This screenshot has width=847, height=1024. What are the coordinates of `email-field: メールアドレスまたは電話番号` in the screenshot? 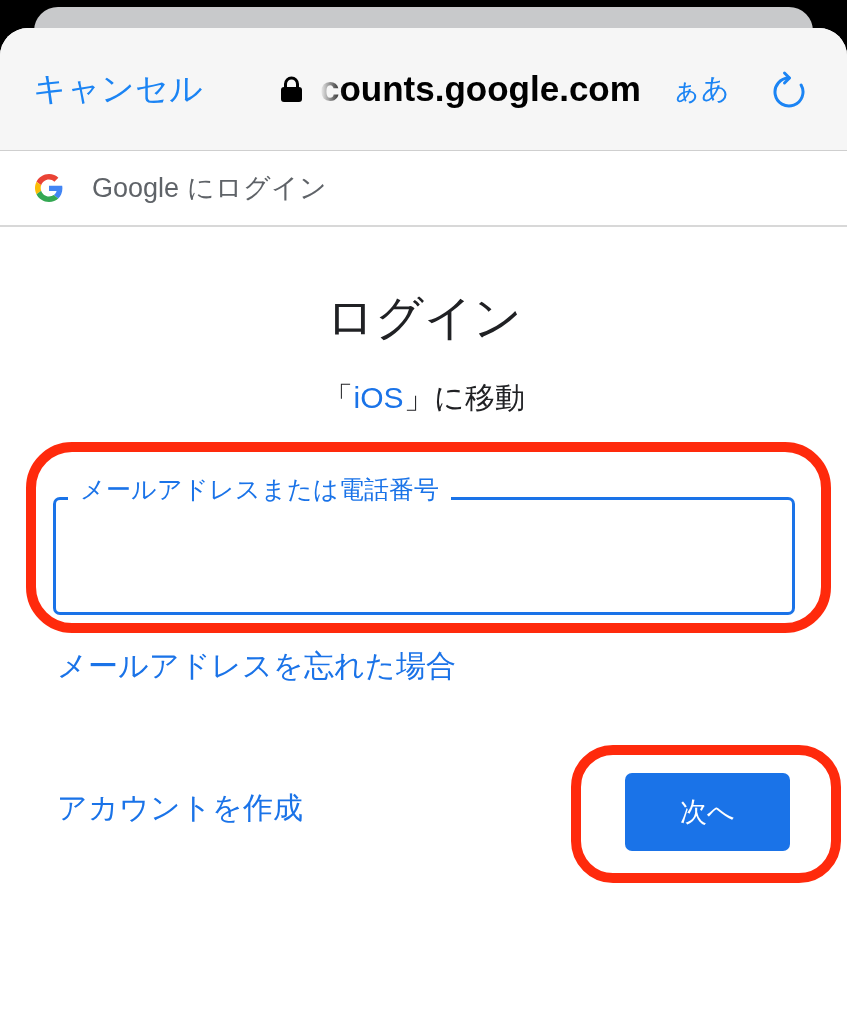 It's located at (424, 546).